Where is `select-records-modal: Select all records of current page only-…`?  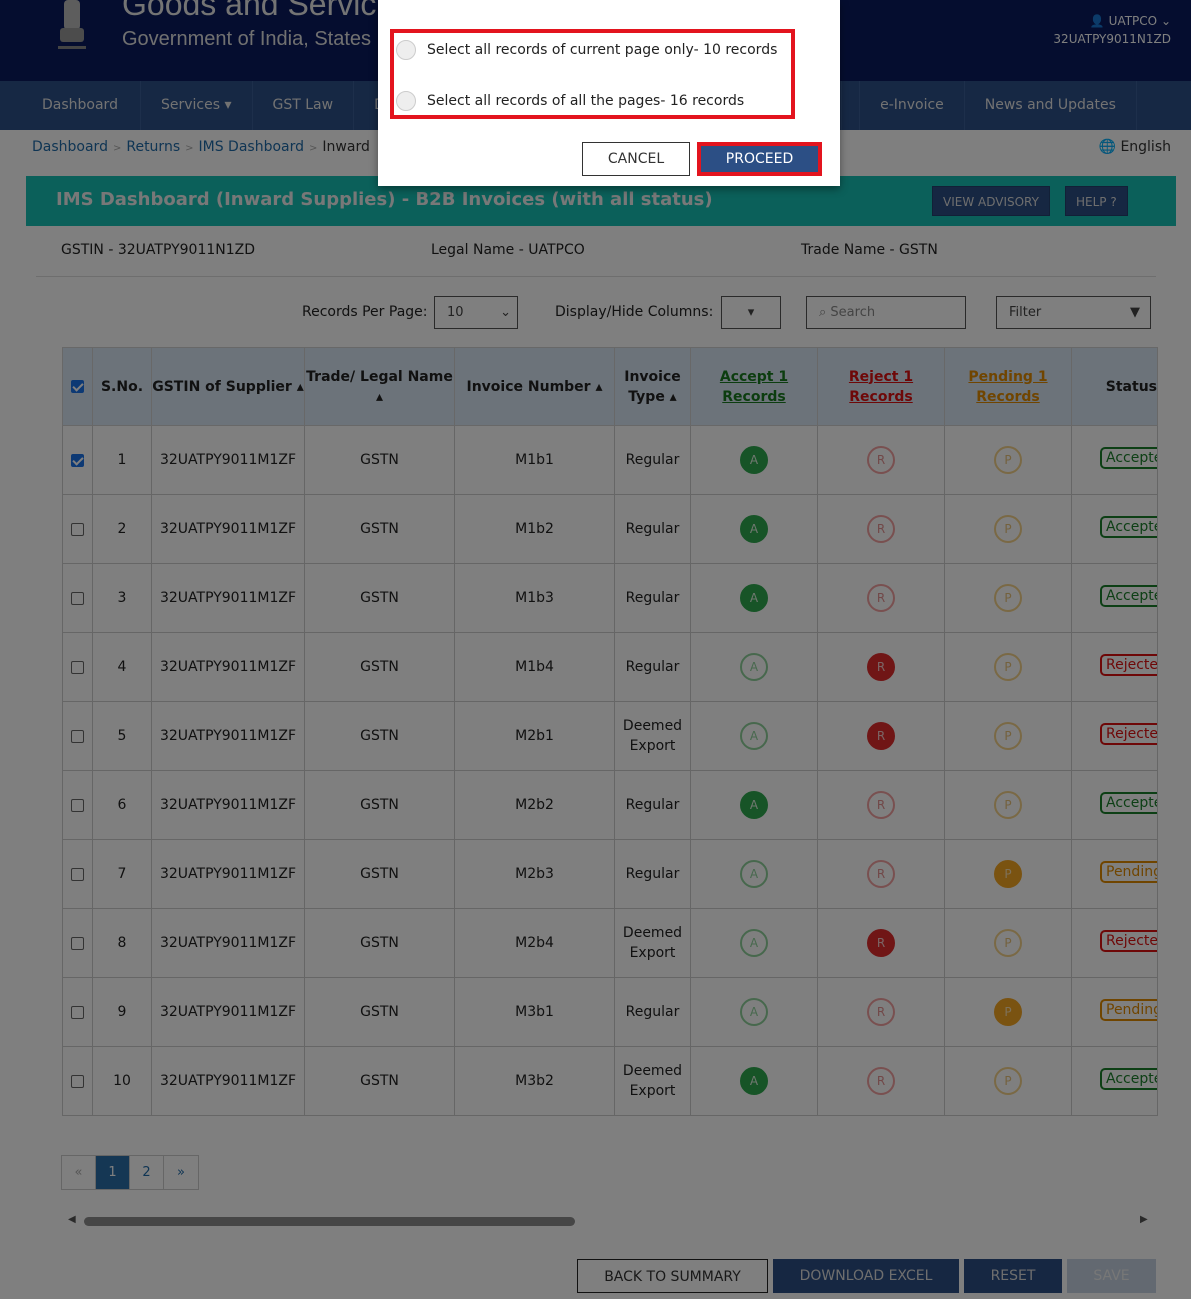
select-records-modal: Select all records of current page only-… is located at coordinates (609, 93).